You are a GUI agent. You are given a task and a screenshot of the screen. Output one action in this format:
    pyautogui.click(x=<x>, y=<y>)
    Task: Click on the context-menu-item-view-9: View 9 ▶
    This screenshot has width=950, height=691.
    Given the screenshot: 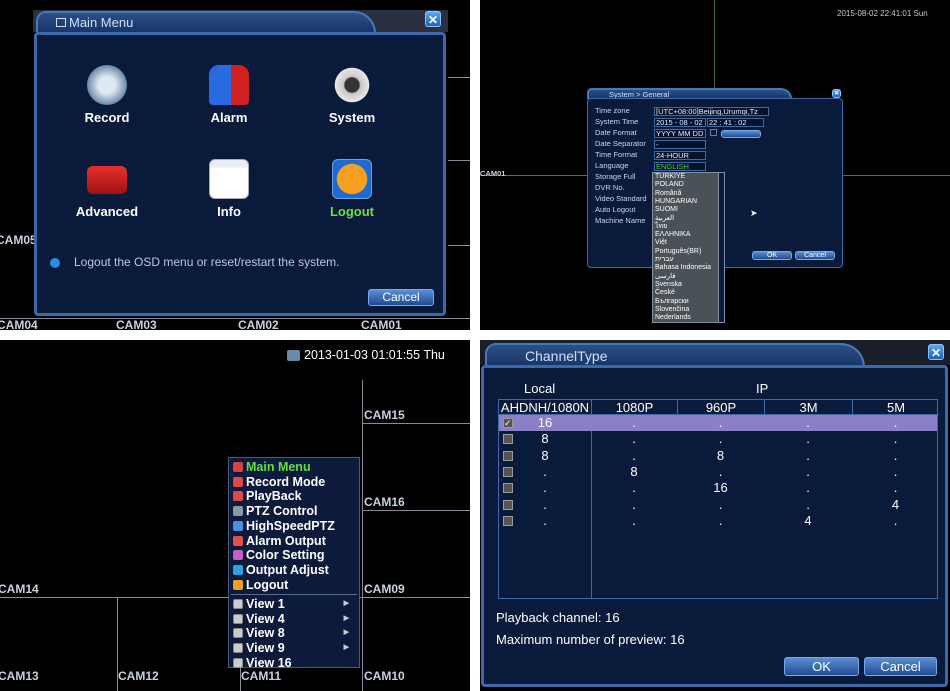 What is the action you would take?
    pyautogui.click(x=295, y=648)
    